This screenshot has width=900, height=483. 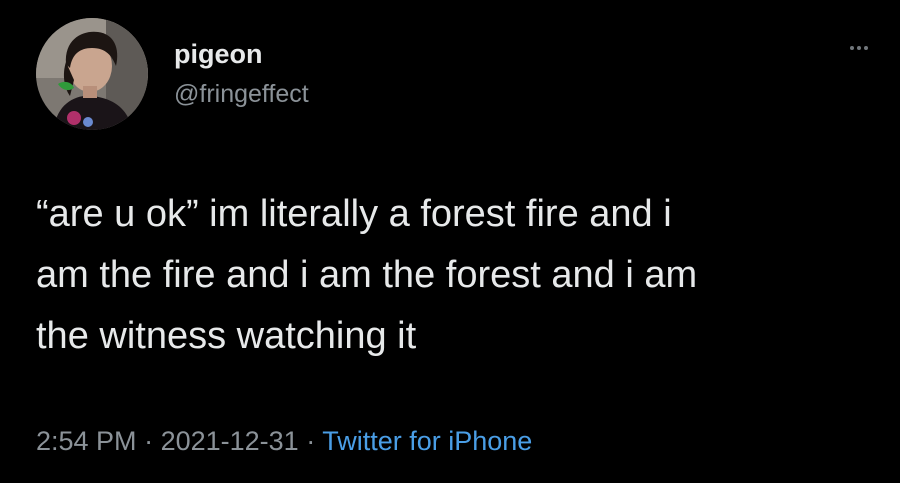 What do you see at coordinates (86, 441) in the screenshot?
I see `tweet-time: 2:54 PM` at bounding box center [86, 441].